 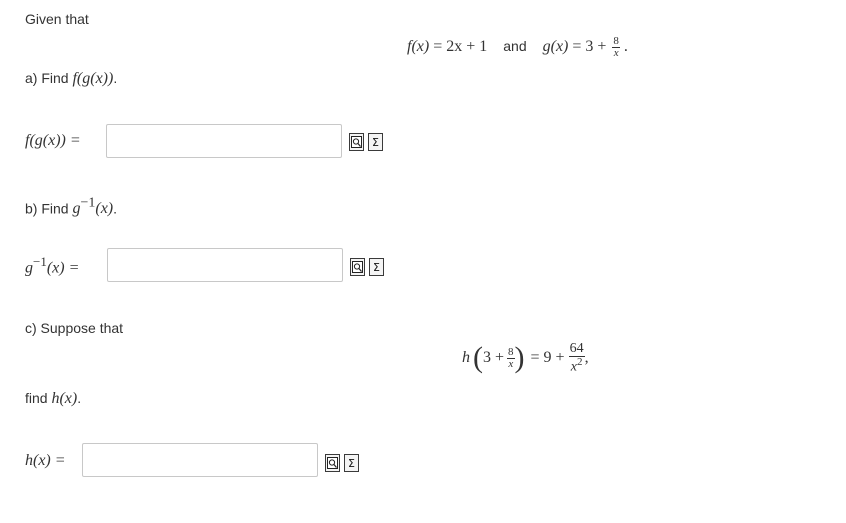 What do you see at coordinates (93, 78) in the screenshot?
I see `part-a-prompt-math: f(g(x))` at bounding box center [93, 78].